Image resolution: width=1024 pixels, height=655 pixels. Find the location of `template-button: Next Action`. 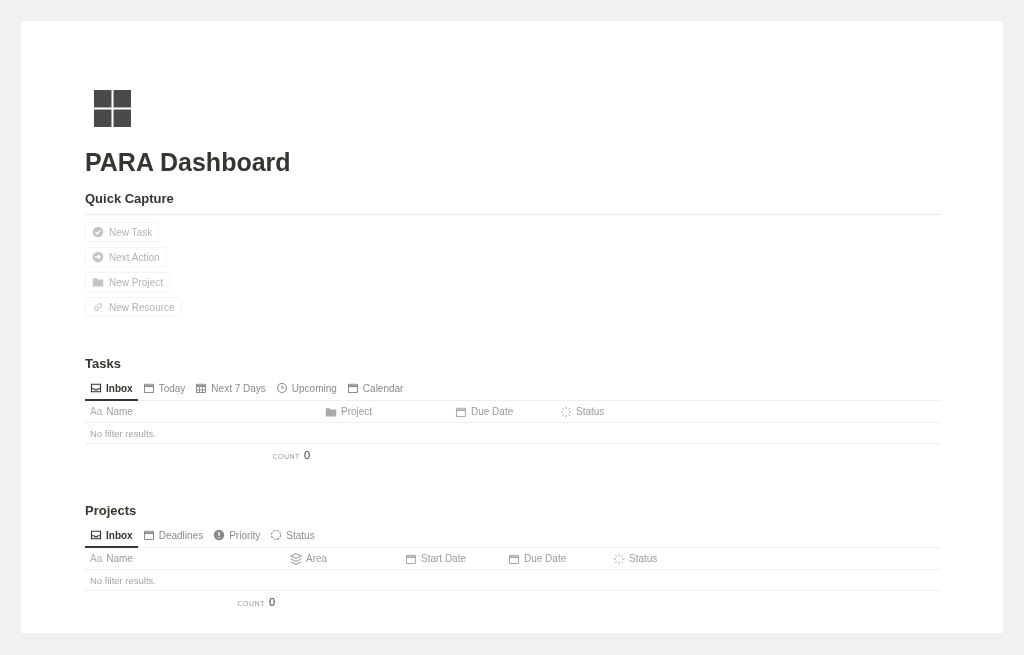

template-button: Next Action is located at coordinates (126, 257).